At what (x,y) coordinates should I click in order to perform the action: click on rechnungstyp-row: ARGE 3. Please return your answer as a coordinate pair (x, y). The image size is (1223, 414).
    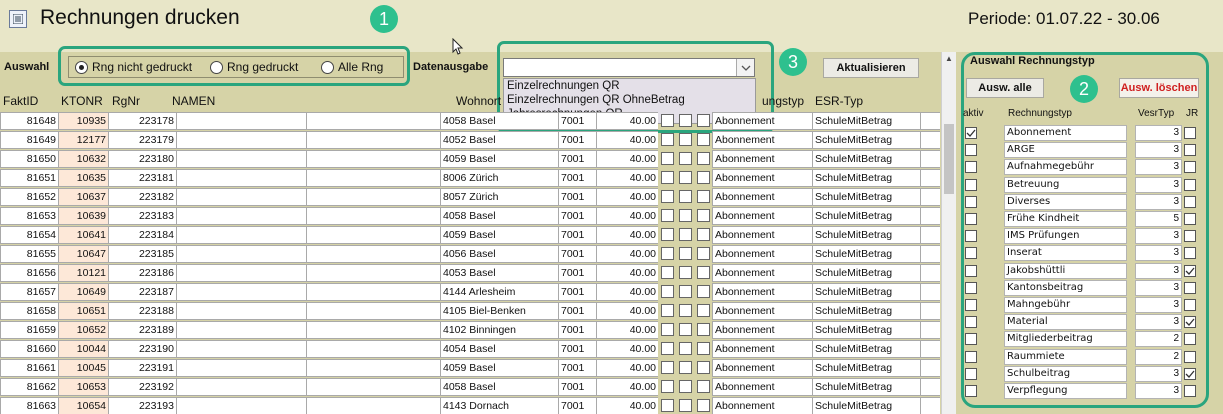
    Looking at the image, I should click on (598, 150).